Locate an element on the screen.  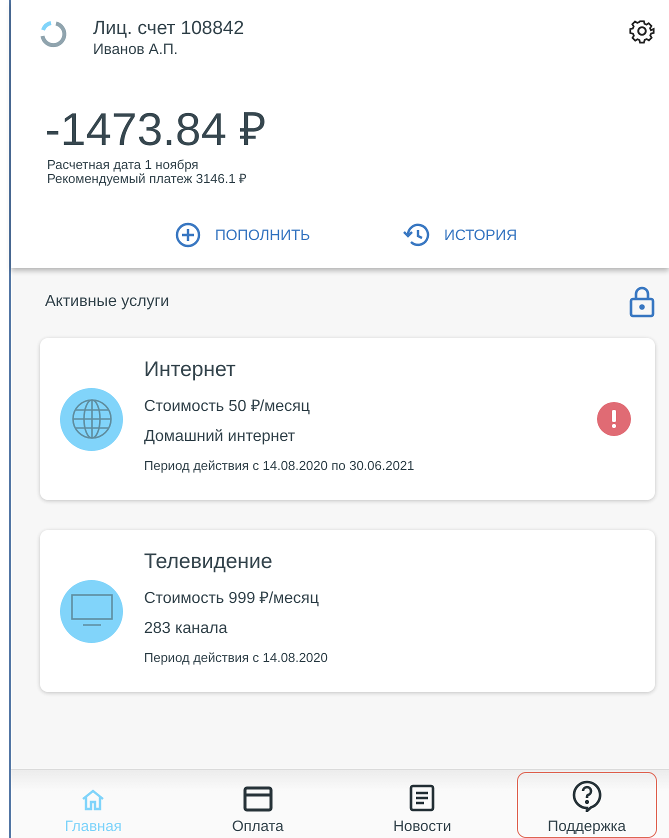
service-detail: Домашний интернет is located at coordinates (220, 437).